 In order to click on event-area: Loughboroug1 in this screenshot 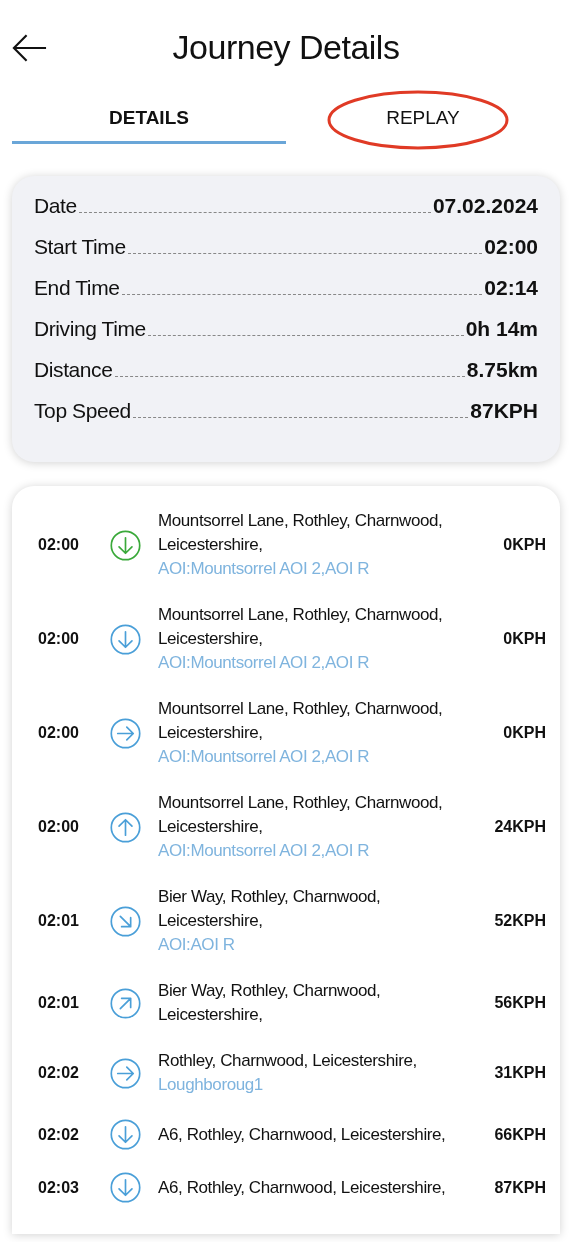, I will do `click(317, 1085)`.